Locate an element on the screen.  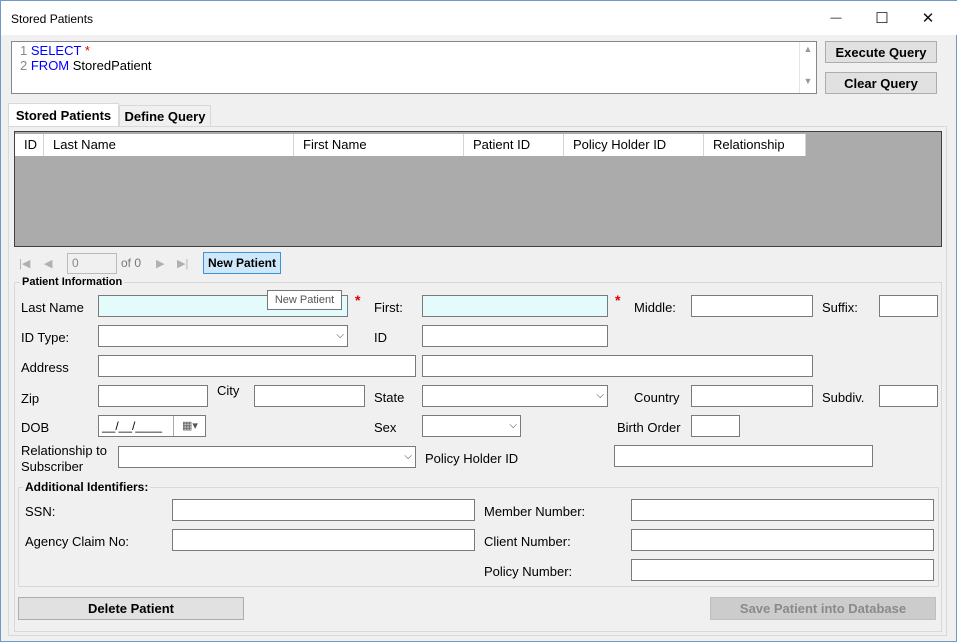
member-number-label: Member Number: is located at coordinates (535, 511).